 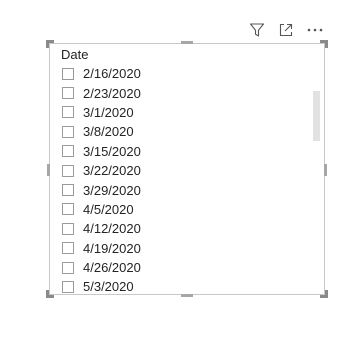 I want to click on item-label: 3/15/2020, so click(x=112, y=151).